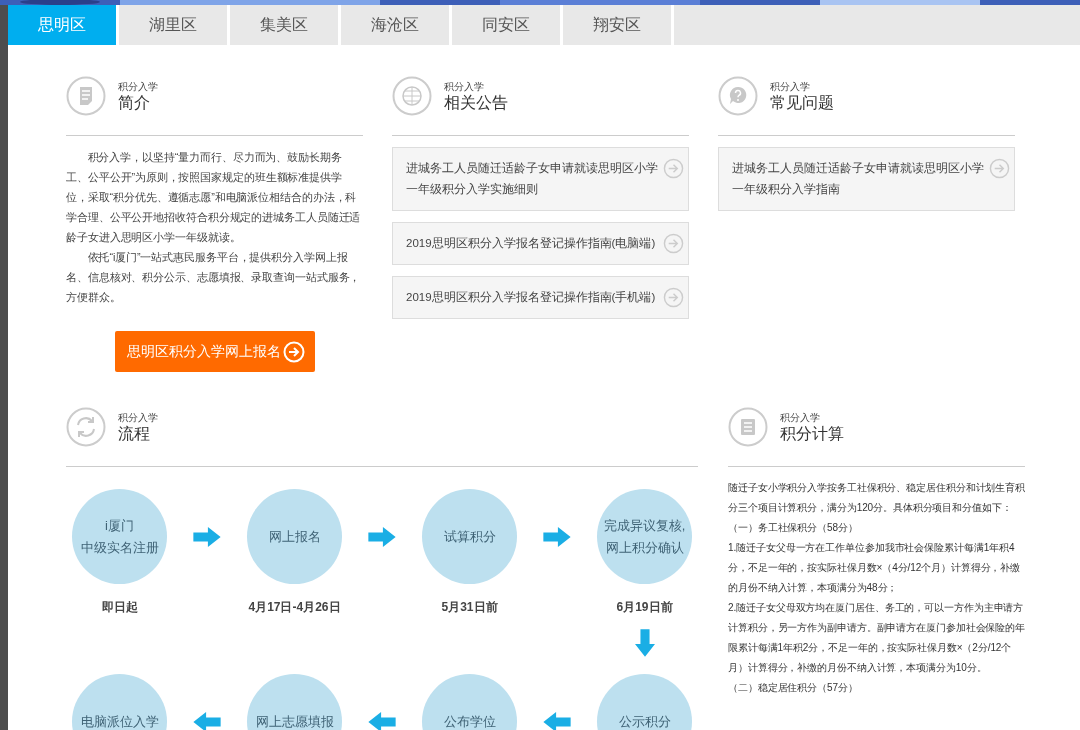 The image size is (1080, 730). Describe the element at coordinates (134, 433) in the screenshot. I see `section-title: 流程` at that location.